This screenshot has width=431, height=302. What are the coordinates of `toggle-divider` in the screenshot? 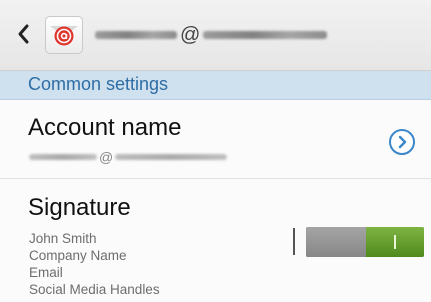 It's located at (294, 241).